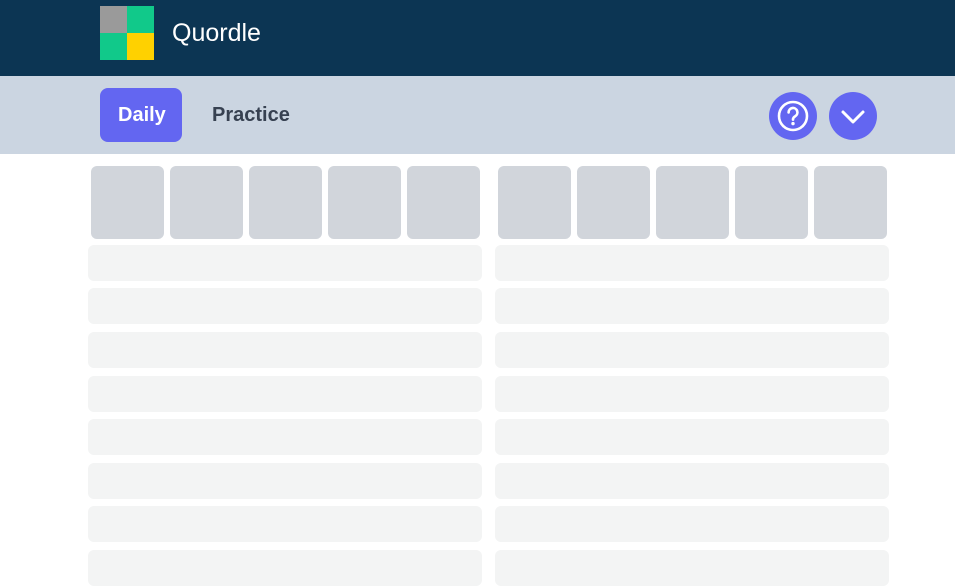 The width and height of the screenshot is (955, 586). I want to click on question-circle-icon, so click(793, 116).